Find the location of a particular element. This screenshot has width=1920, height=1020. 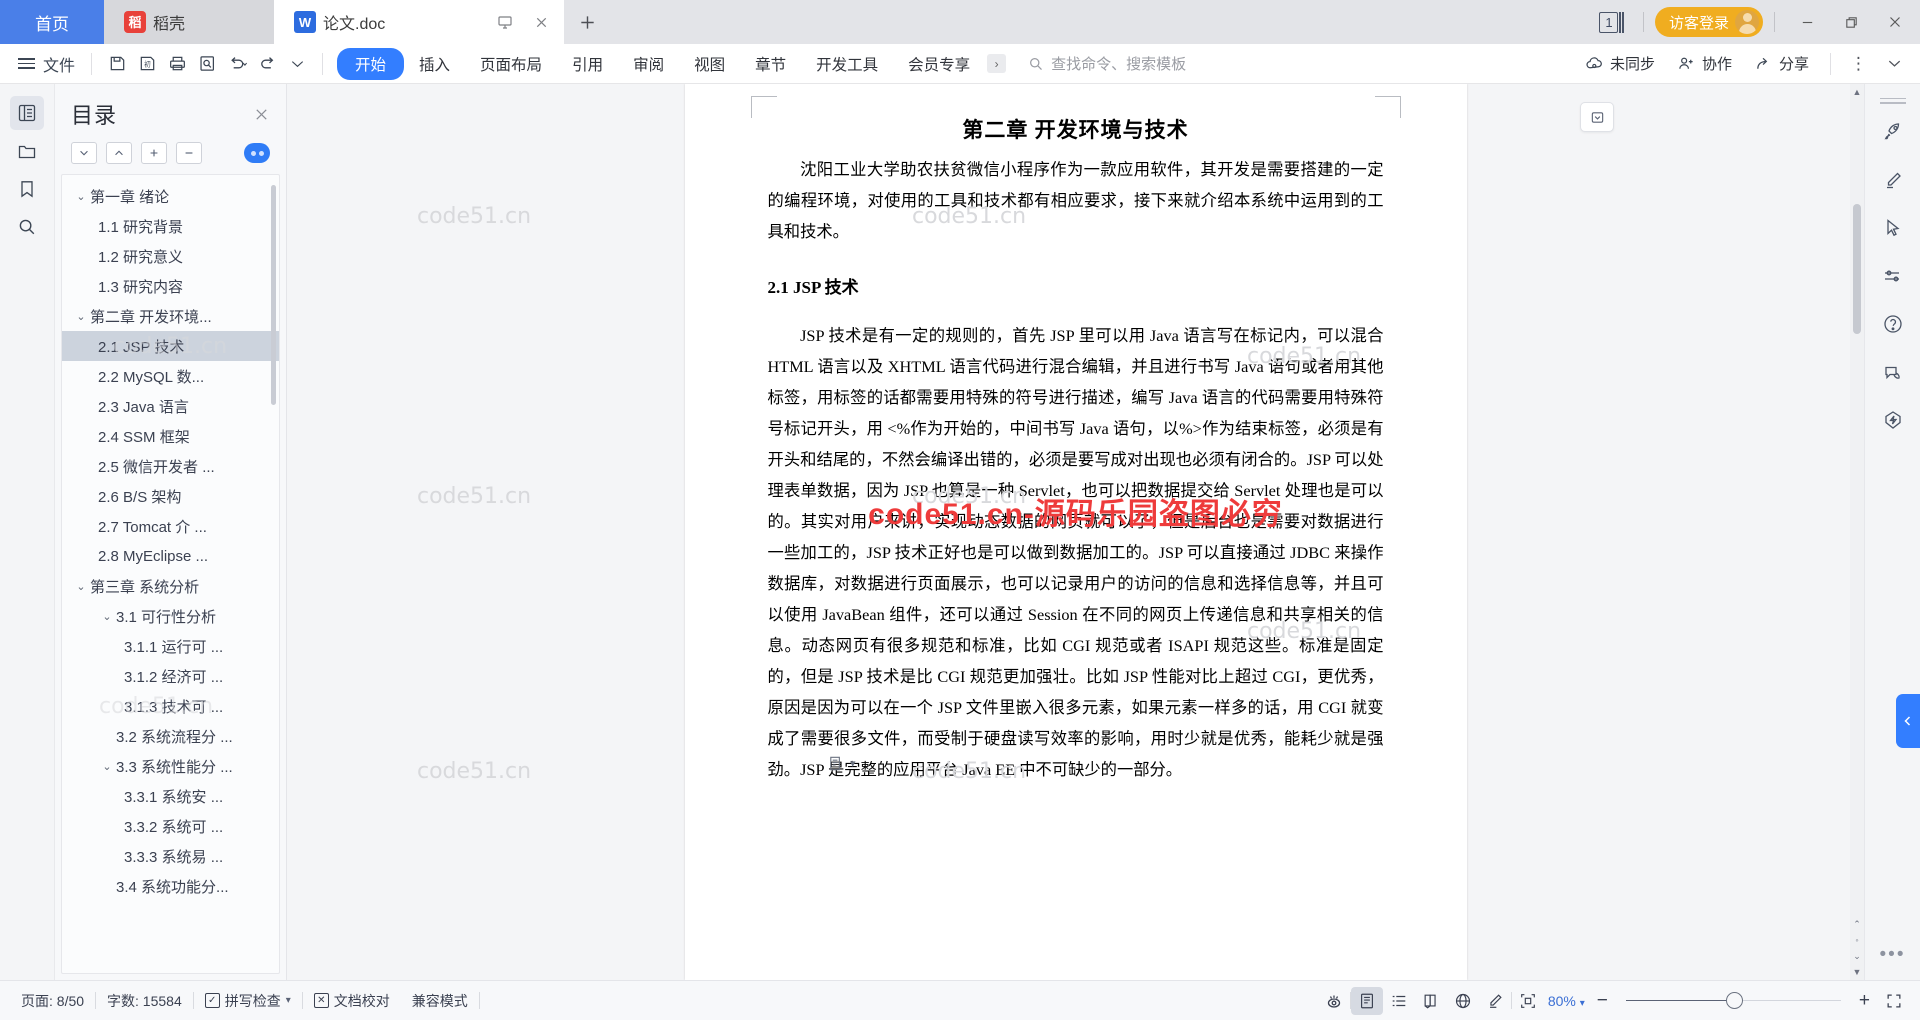

command-search: 查找命令、搜索模板 is located at coordinates (1107, 63).